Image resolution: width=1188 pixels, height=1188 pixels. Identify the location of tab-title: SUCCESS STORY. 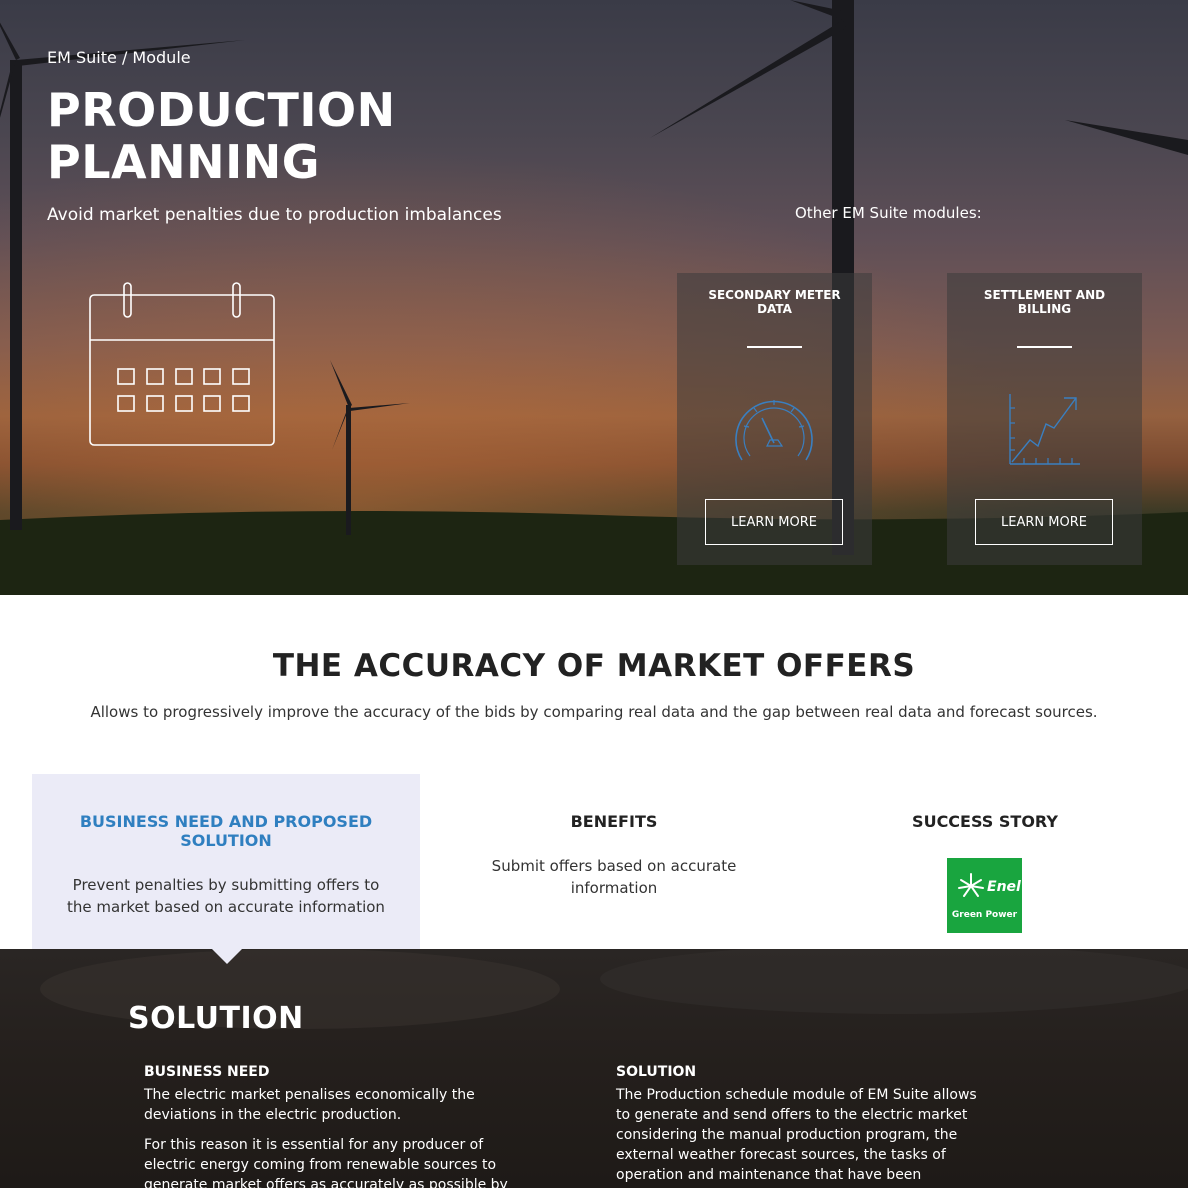
(985, 821).